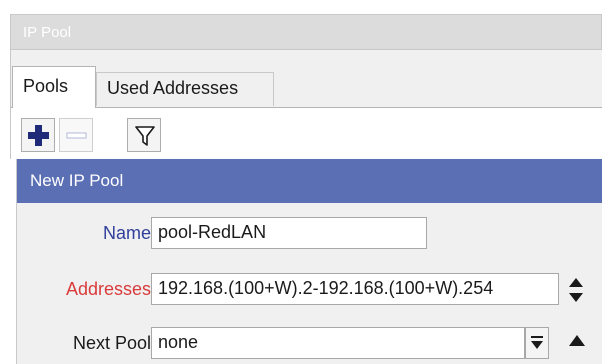 This screenshot has height=364, width=602. What do you see at coordinates (77, 180) in the screenshot?
I see `dialog-title: New IP Pool` at bounding box center [77, 180].